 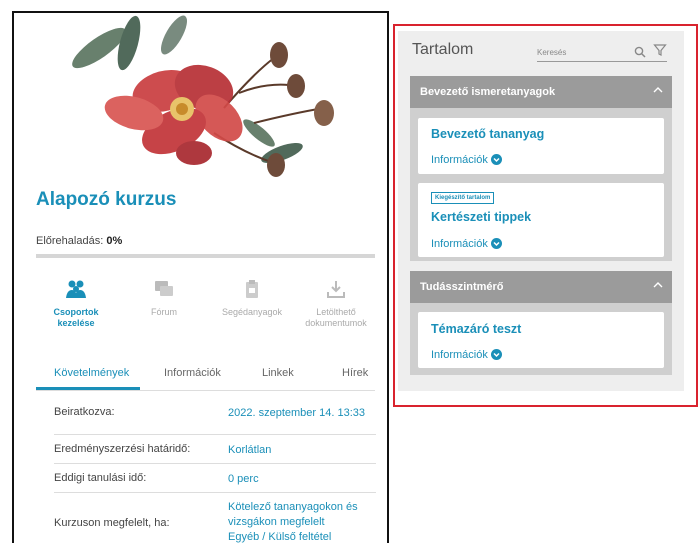 I want to click on tool-downloads-label-1: Letölthető, so click(x=336, y=312).